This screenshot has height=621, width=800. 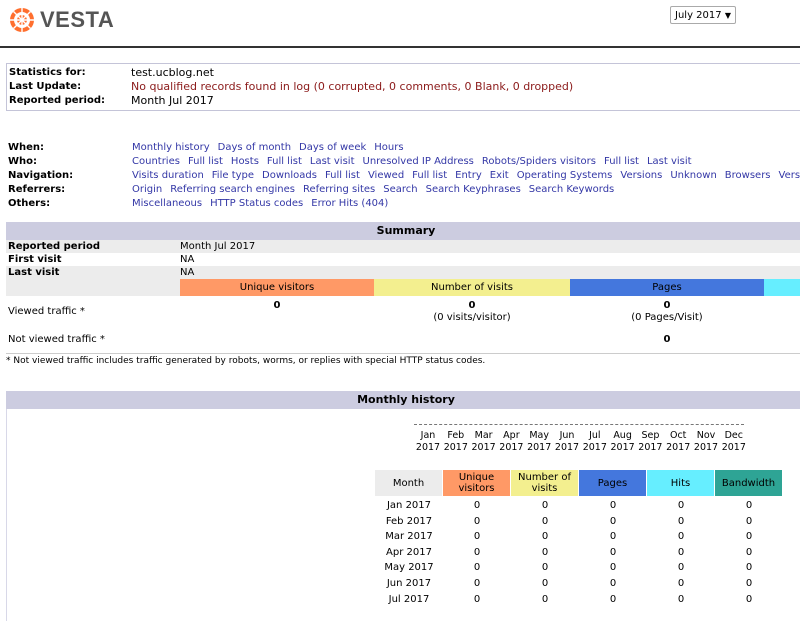 I want to click on top-bar: VESTA July 2017 ▼, so click(x=400, y=24).